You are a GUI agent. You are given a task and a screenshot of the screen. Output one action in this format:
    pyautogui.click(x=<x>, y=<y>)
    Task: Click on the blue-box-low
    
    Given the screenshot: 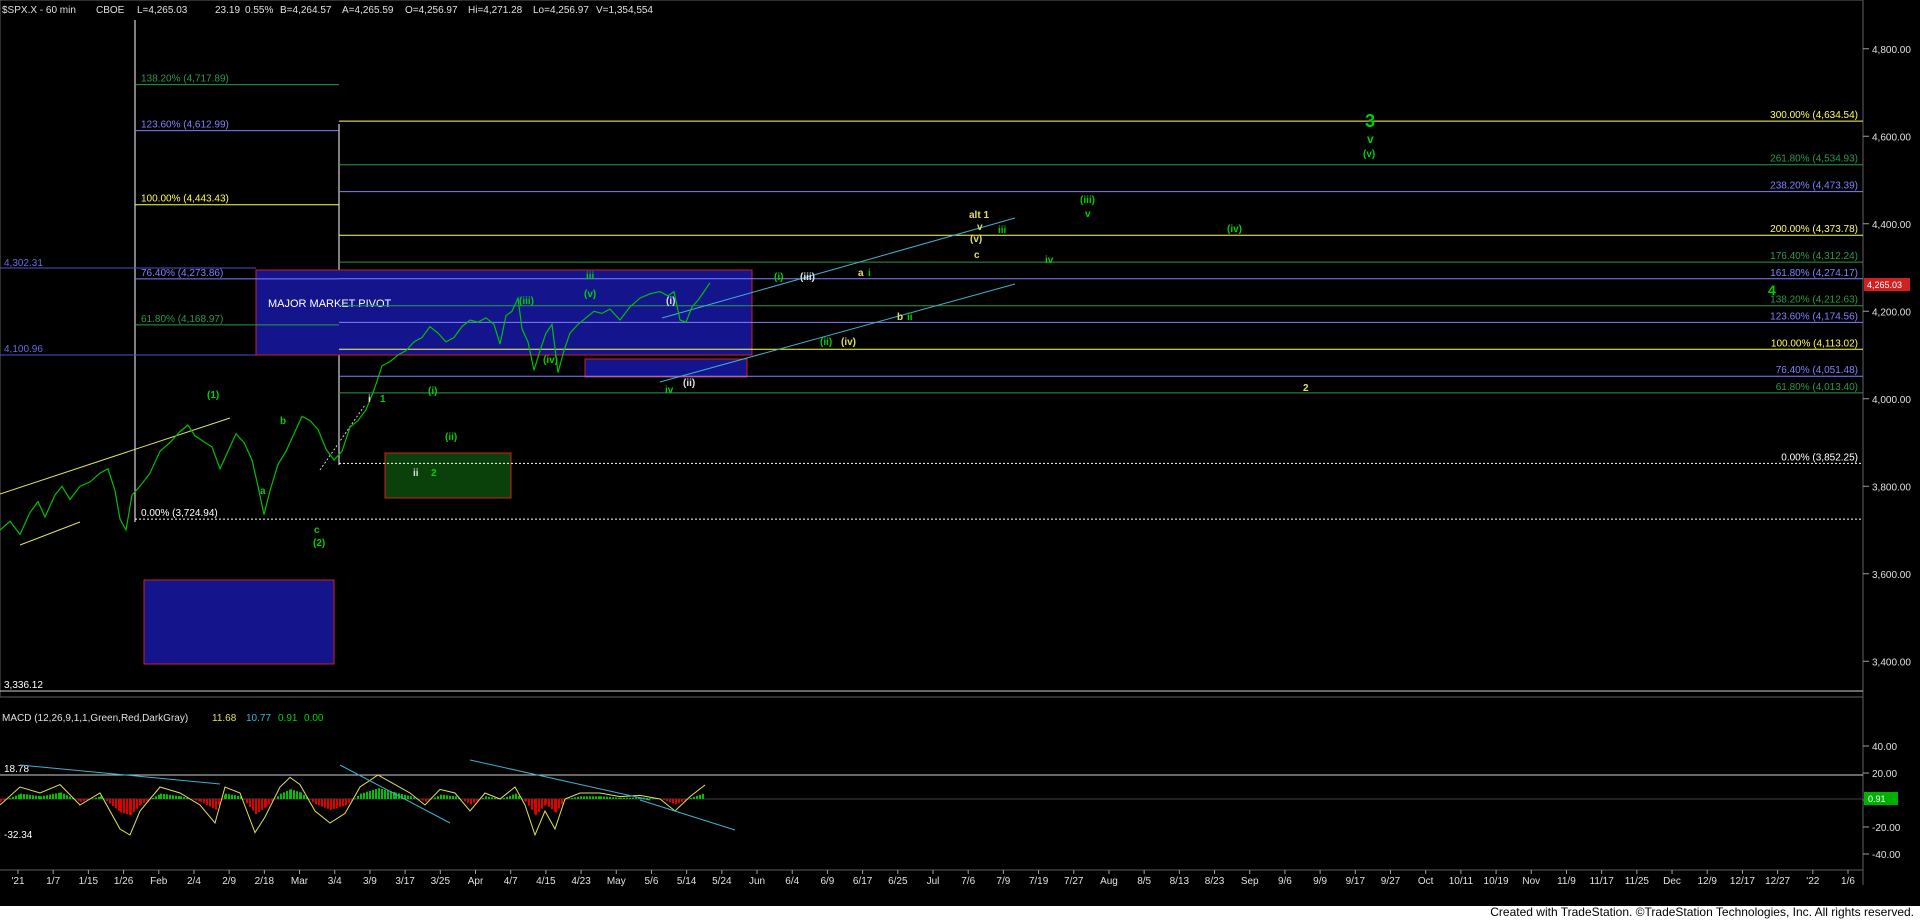 What is the action you would take?
    pyautogui.click(x=239, y=622)
    